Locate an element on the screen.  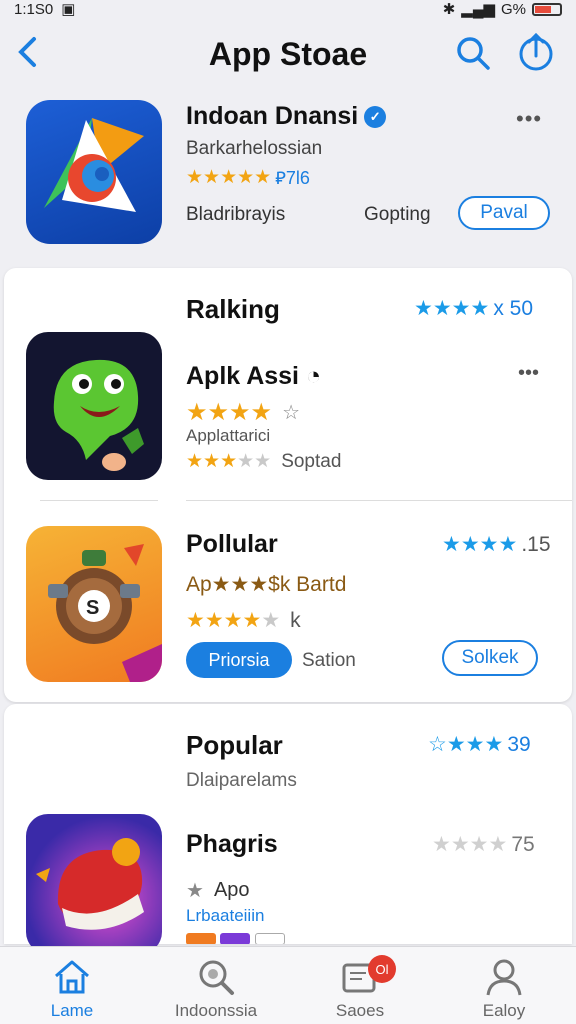
game-icon is located at coordinates (90, 884).